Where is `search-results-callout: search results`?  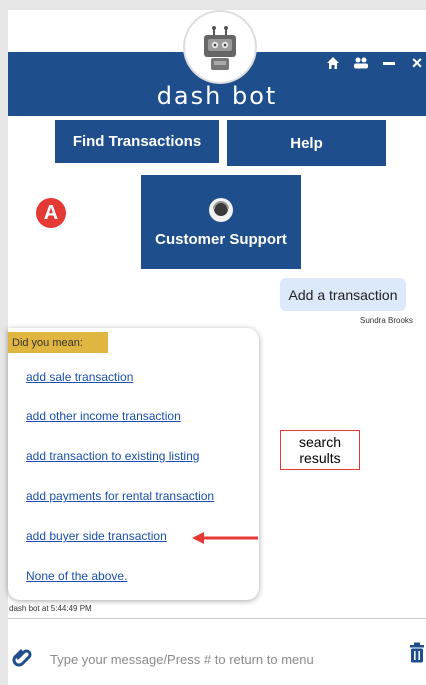 search-results-callout: search results is located at coordinates (320, 450).